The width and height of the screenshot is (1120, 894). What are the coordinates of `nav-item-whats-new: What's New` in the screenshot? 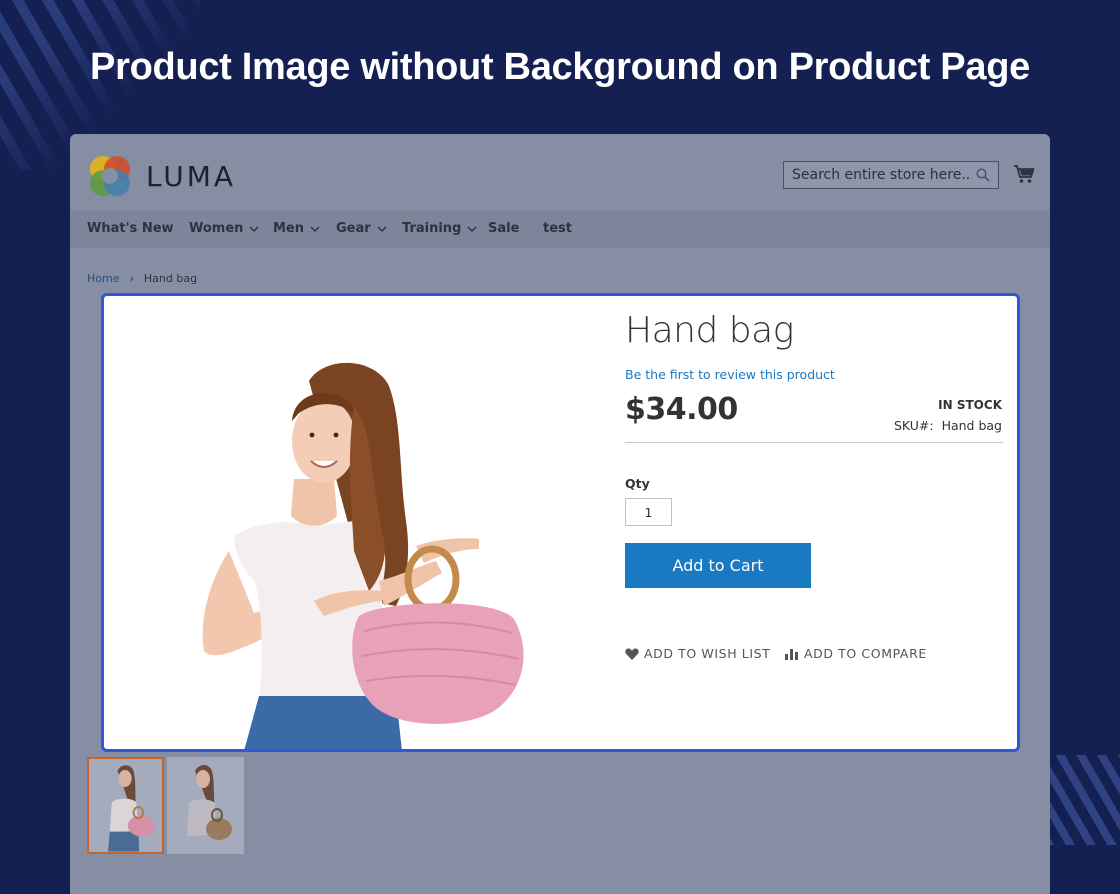 It's located at (130, 228).